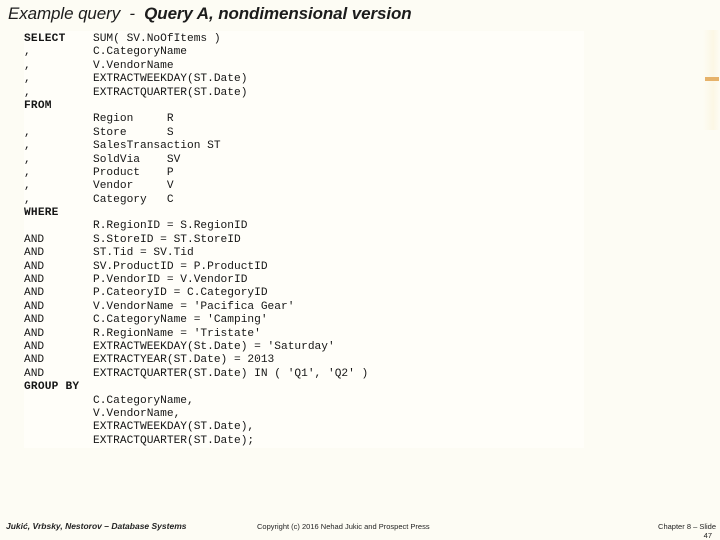 The width and height of the screenshot is (720, 540). What do you see at coordinates (304, 267) in the screenshot?
I see `sql-code-line: AND SV.ProductID = P.ProductID` at bounding box center [304, 267].